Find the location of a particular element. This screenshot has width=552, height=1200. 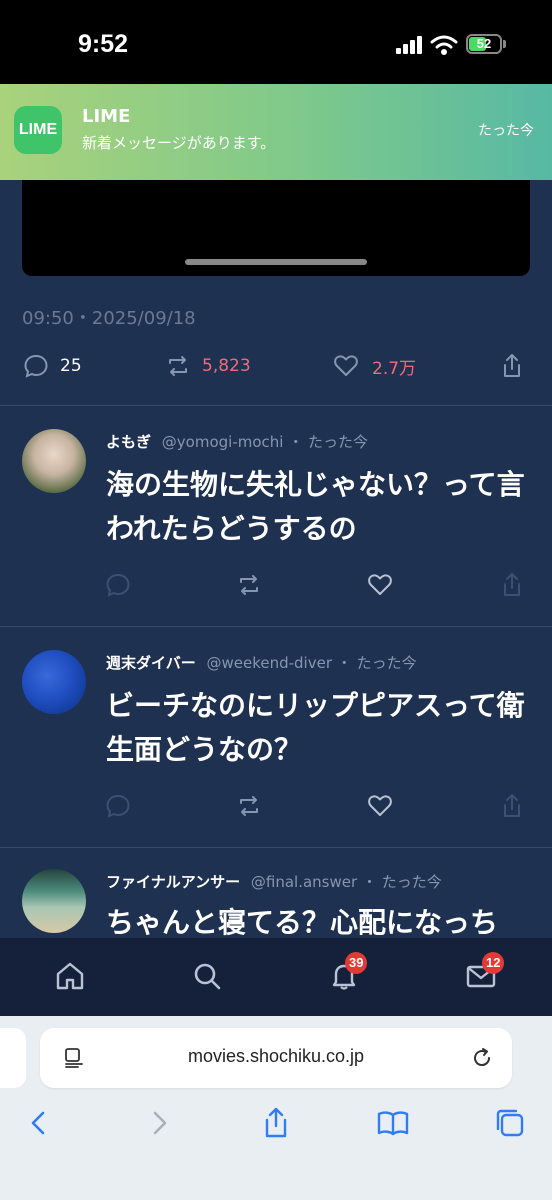

reply-count: 25 is located at coordinates (71, 366).